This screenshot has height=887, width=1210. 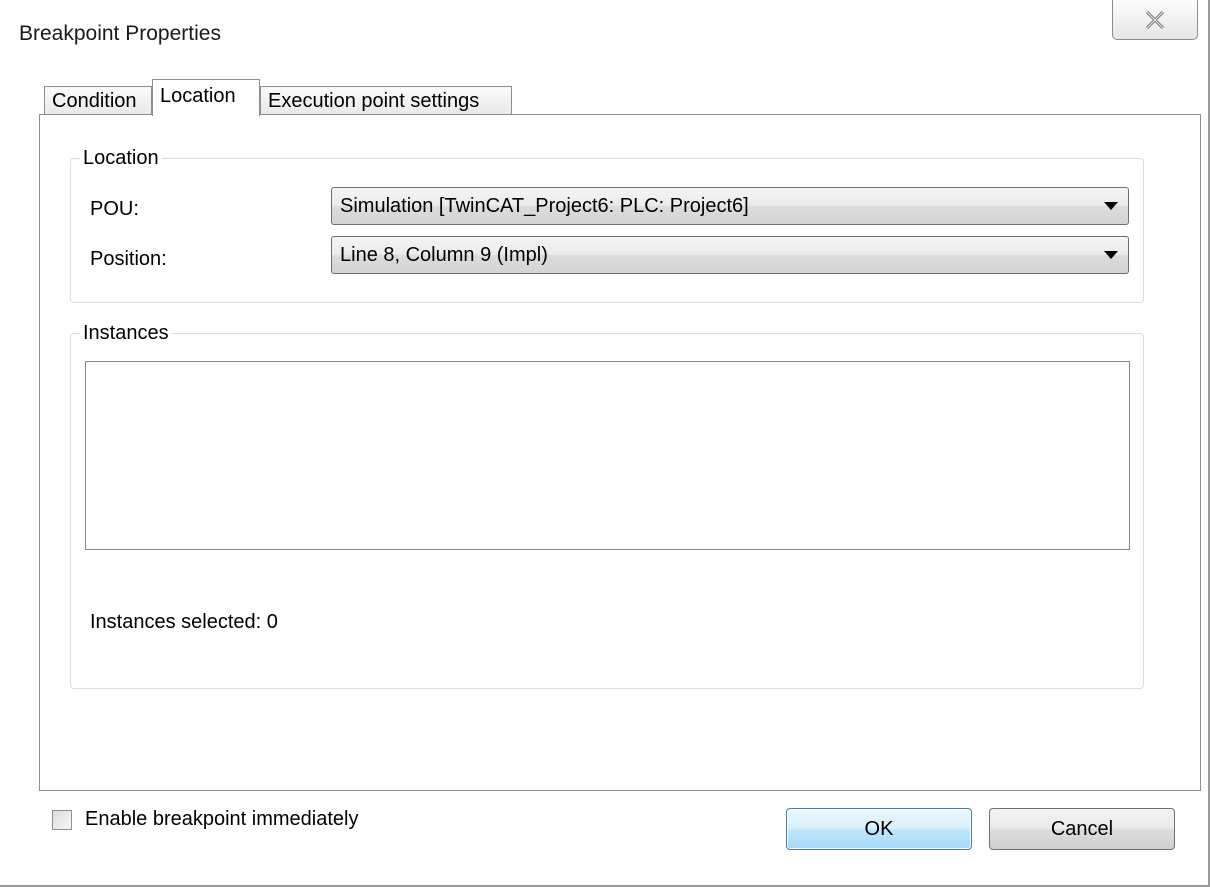 I want to click on position-label: Position:, so click(x=128, y=259).